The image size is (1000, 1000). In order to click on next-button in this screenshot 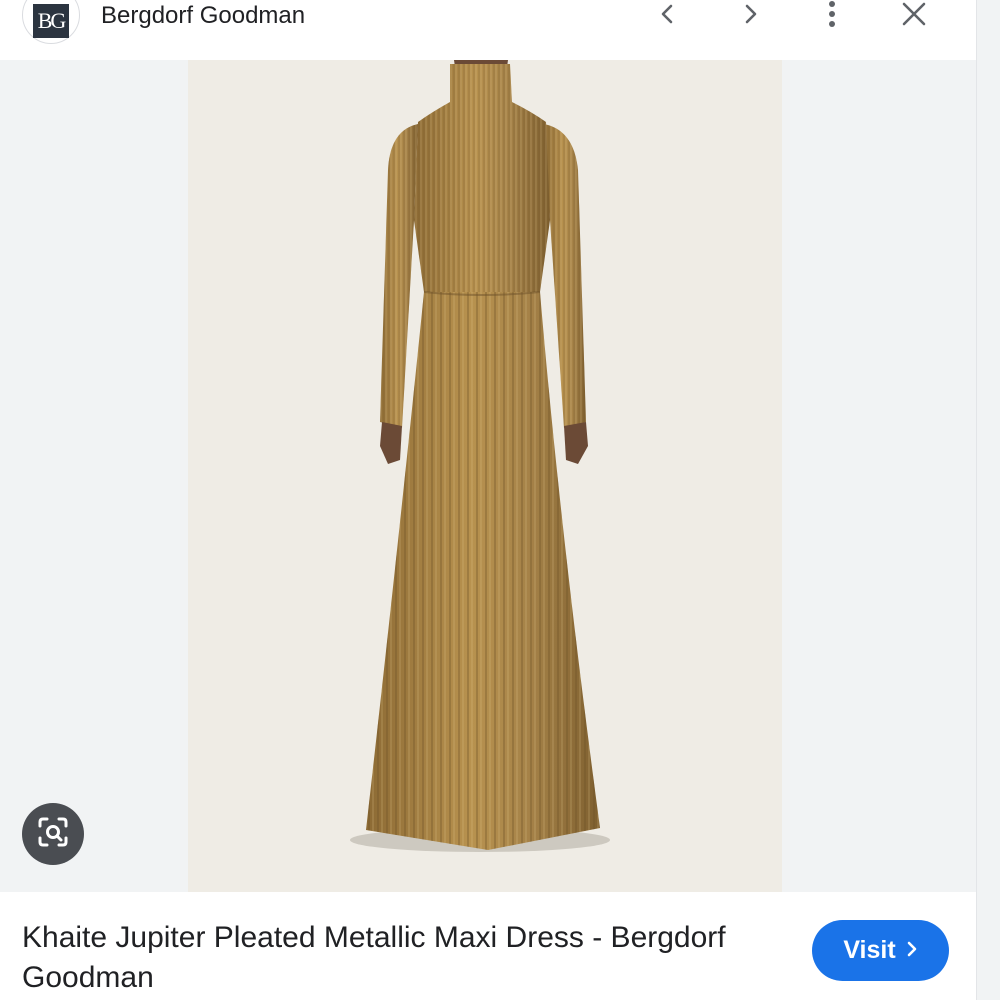, I will do `click(750, 17)`.